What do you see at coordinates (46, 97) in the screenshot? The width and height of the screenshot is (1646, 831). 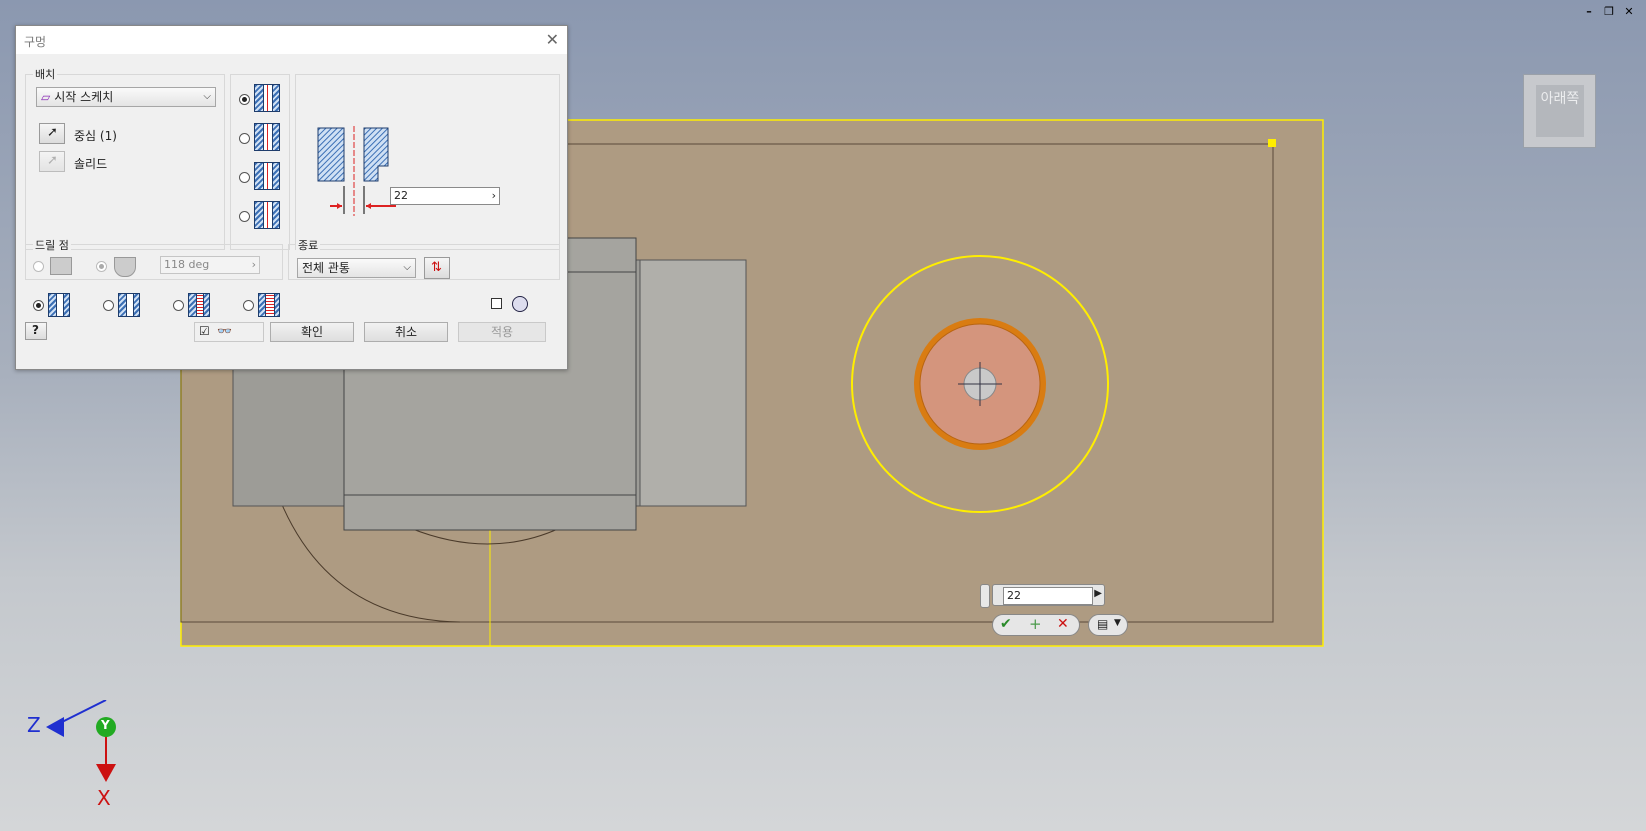 I see `sketch-icon: ▱` at bounding box center [46, 97].